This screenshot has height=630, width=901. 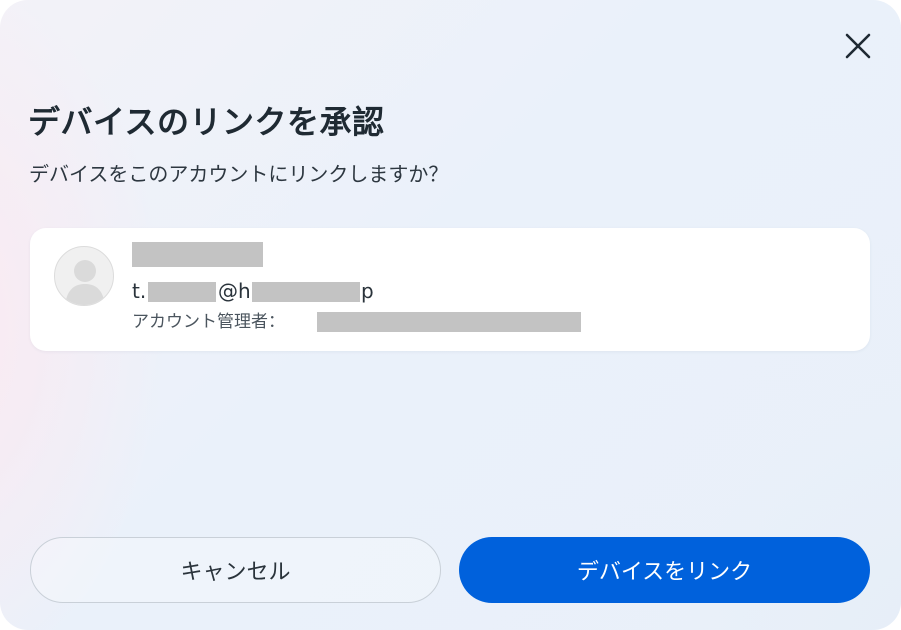 What do you see at coordinates (206, 122) in the screenshot?
I see `dialog-title: デバイスのリンクを承認` at bounding box center [206, 122].